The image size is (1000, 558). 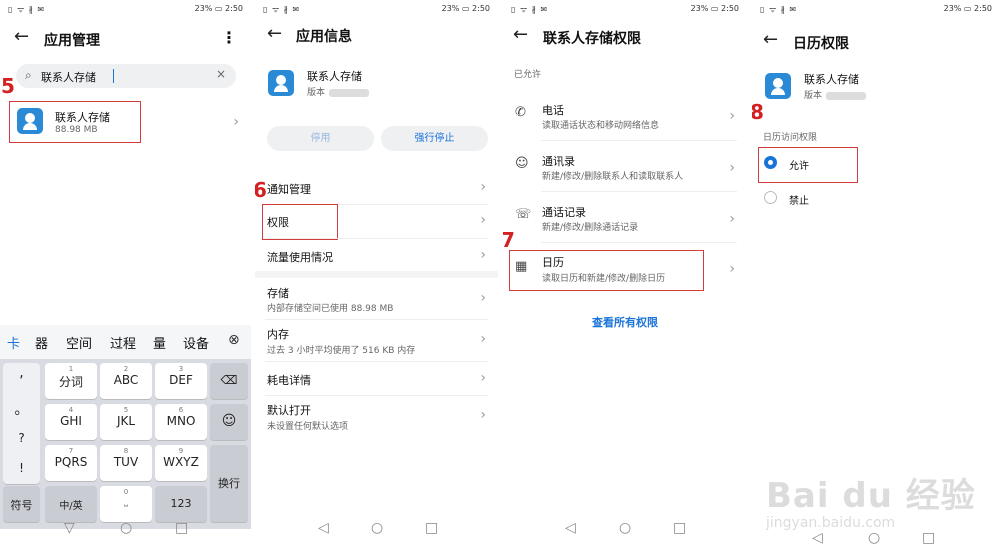 I want to click on key-8: 8 TUV, so click(x=126, y=463).